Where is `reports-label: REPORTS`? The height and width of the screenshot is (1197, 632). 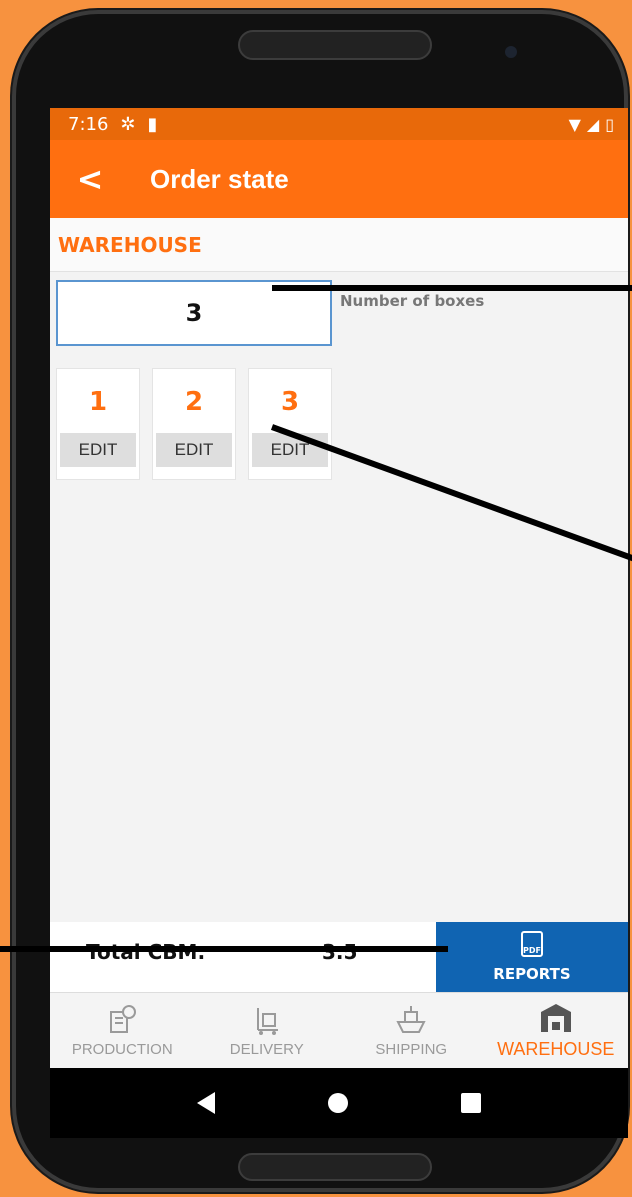 reports-label: REPORTS is located at coordinates (532, 974).